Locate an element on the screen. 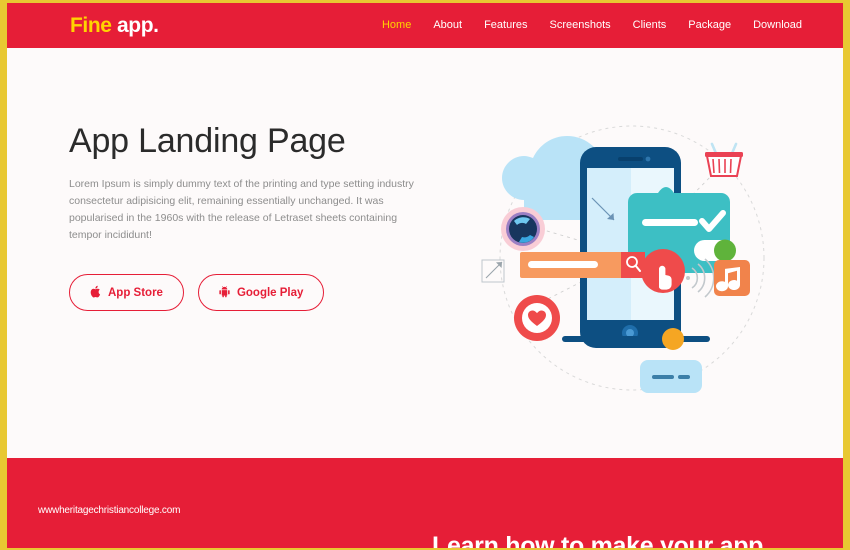 This screenshot has width=850, height=550. logo-text-secondary: app. is located at coordinates (135, 25).